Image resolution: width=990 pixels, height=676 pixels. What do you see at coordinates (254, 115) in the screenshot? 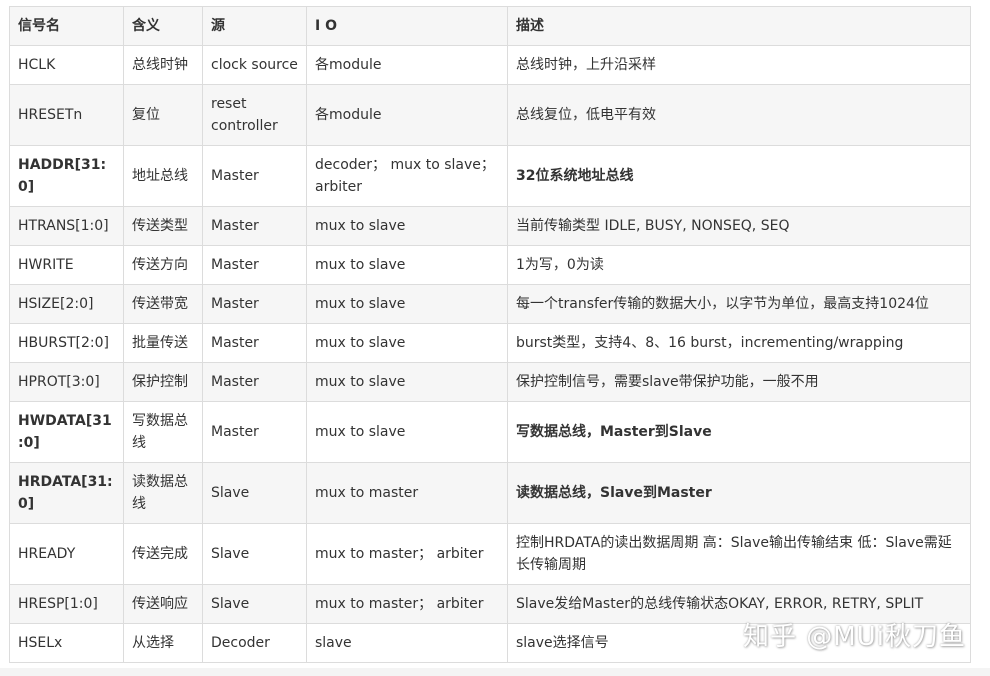
I see `cell-source: reset controller` at bounding box center [254, 115].